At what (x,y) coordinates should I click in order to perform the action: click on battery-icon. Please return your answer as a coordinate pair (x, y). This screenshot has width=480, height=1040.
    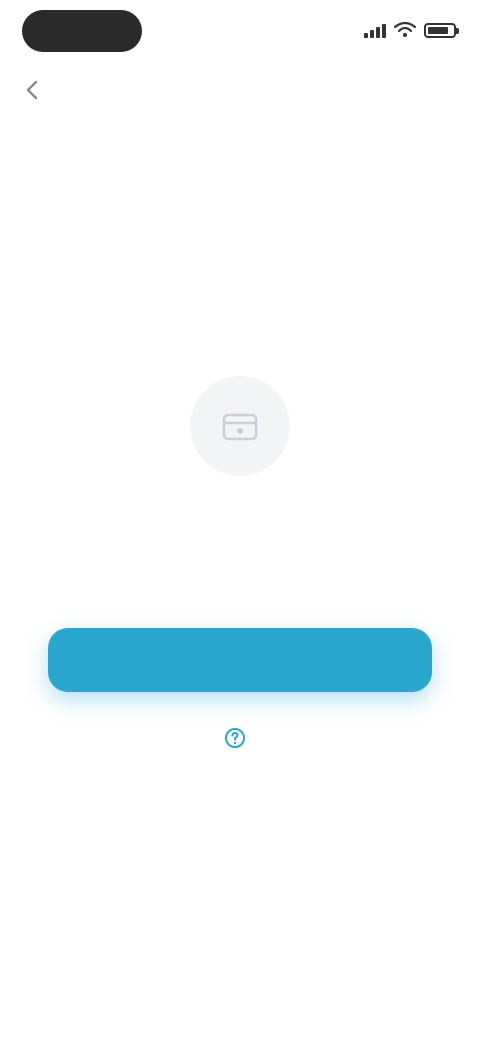
    Looking at the image, I should click on (441, 30).